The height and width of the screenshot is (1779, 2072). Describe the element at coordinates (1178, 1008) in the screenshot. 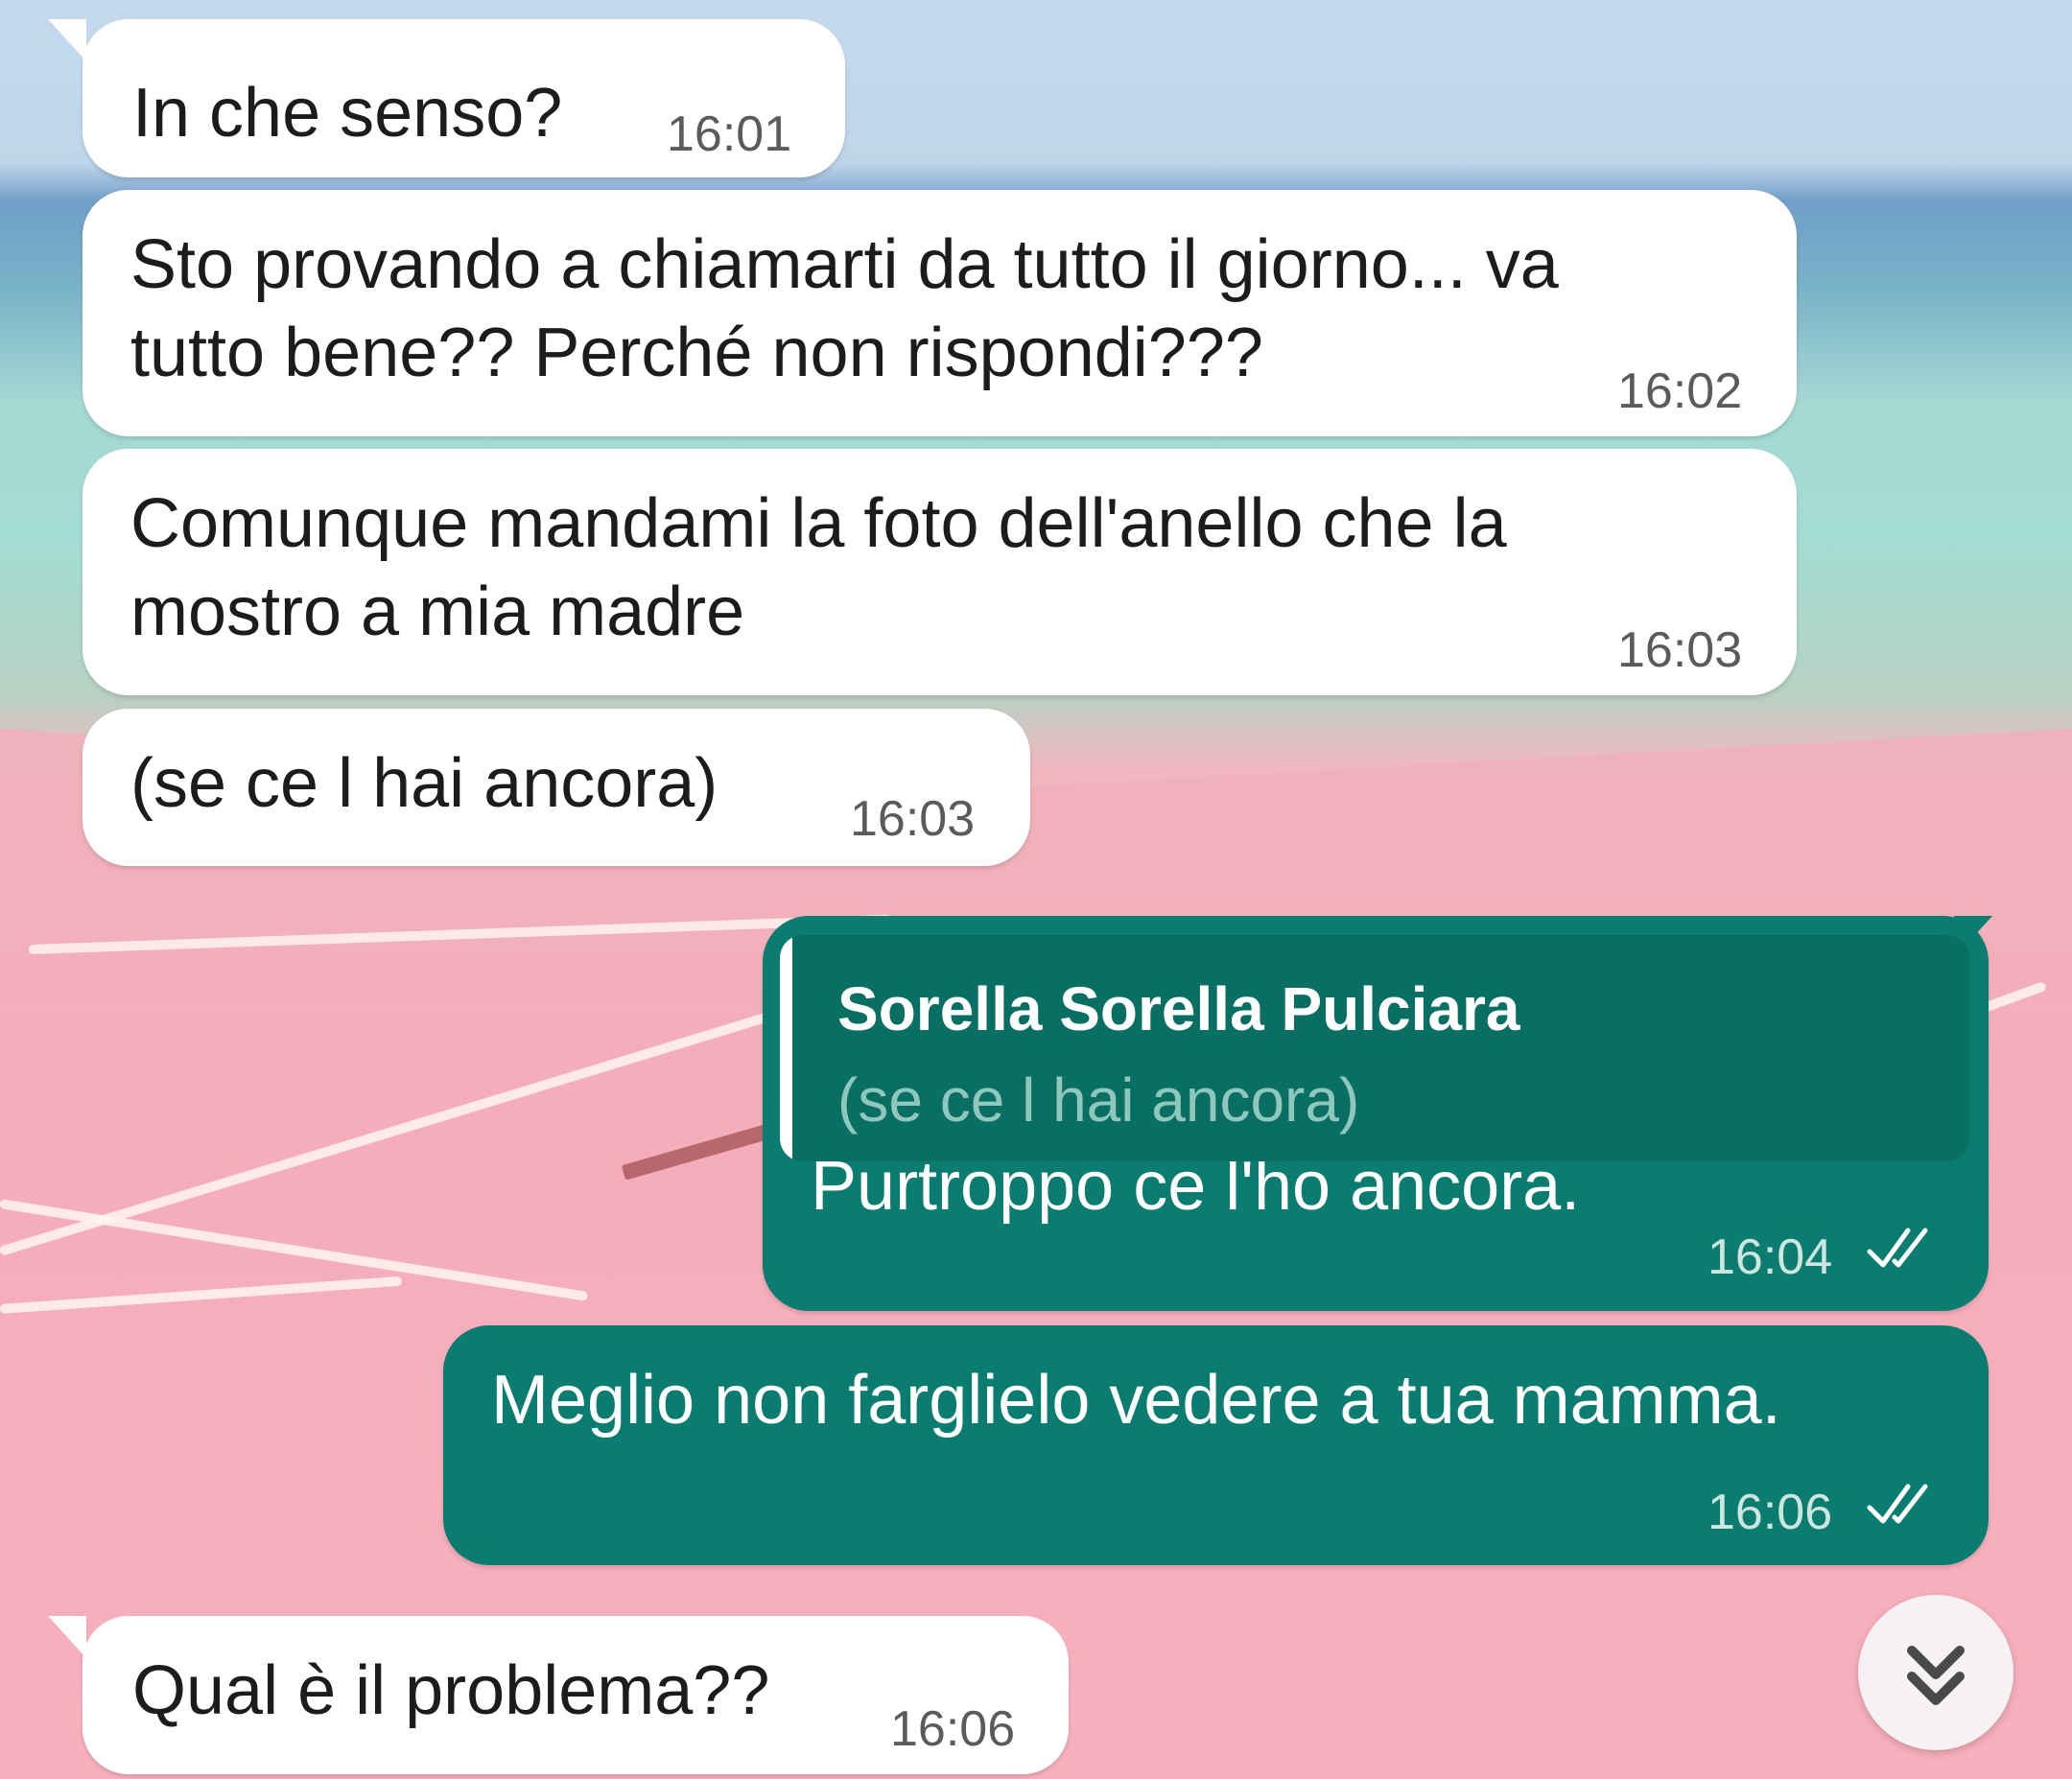

I see `quote-author: Sorella Sorella Pulciara` at that location.